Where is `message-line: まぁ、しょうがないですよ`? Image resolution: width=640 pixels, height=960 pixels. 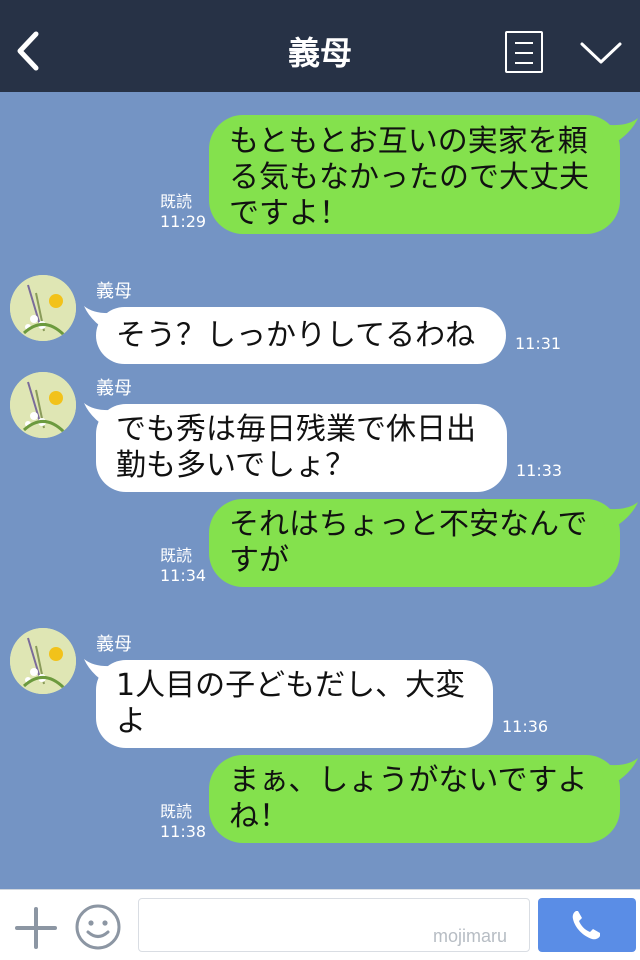
message-line: まぁ、しょうがないですよ is located at coordinates (408, 780).